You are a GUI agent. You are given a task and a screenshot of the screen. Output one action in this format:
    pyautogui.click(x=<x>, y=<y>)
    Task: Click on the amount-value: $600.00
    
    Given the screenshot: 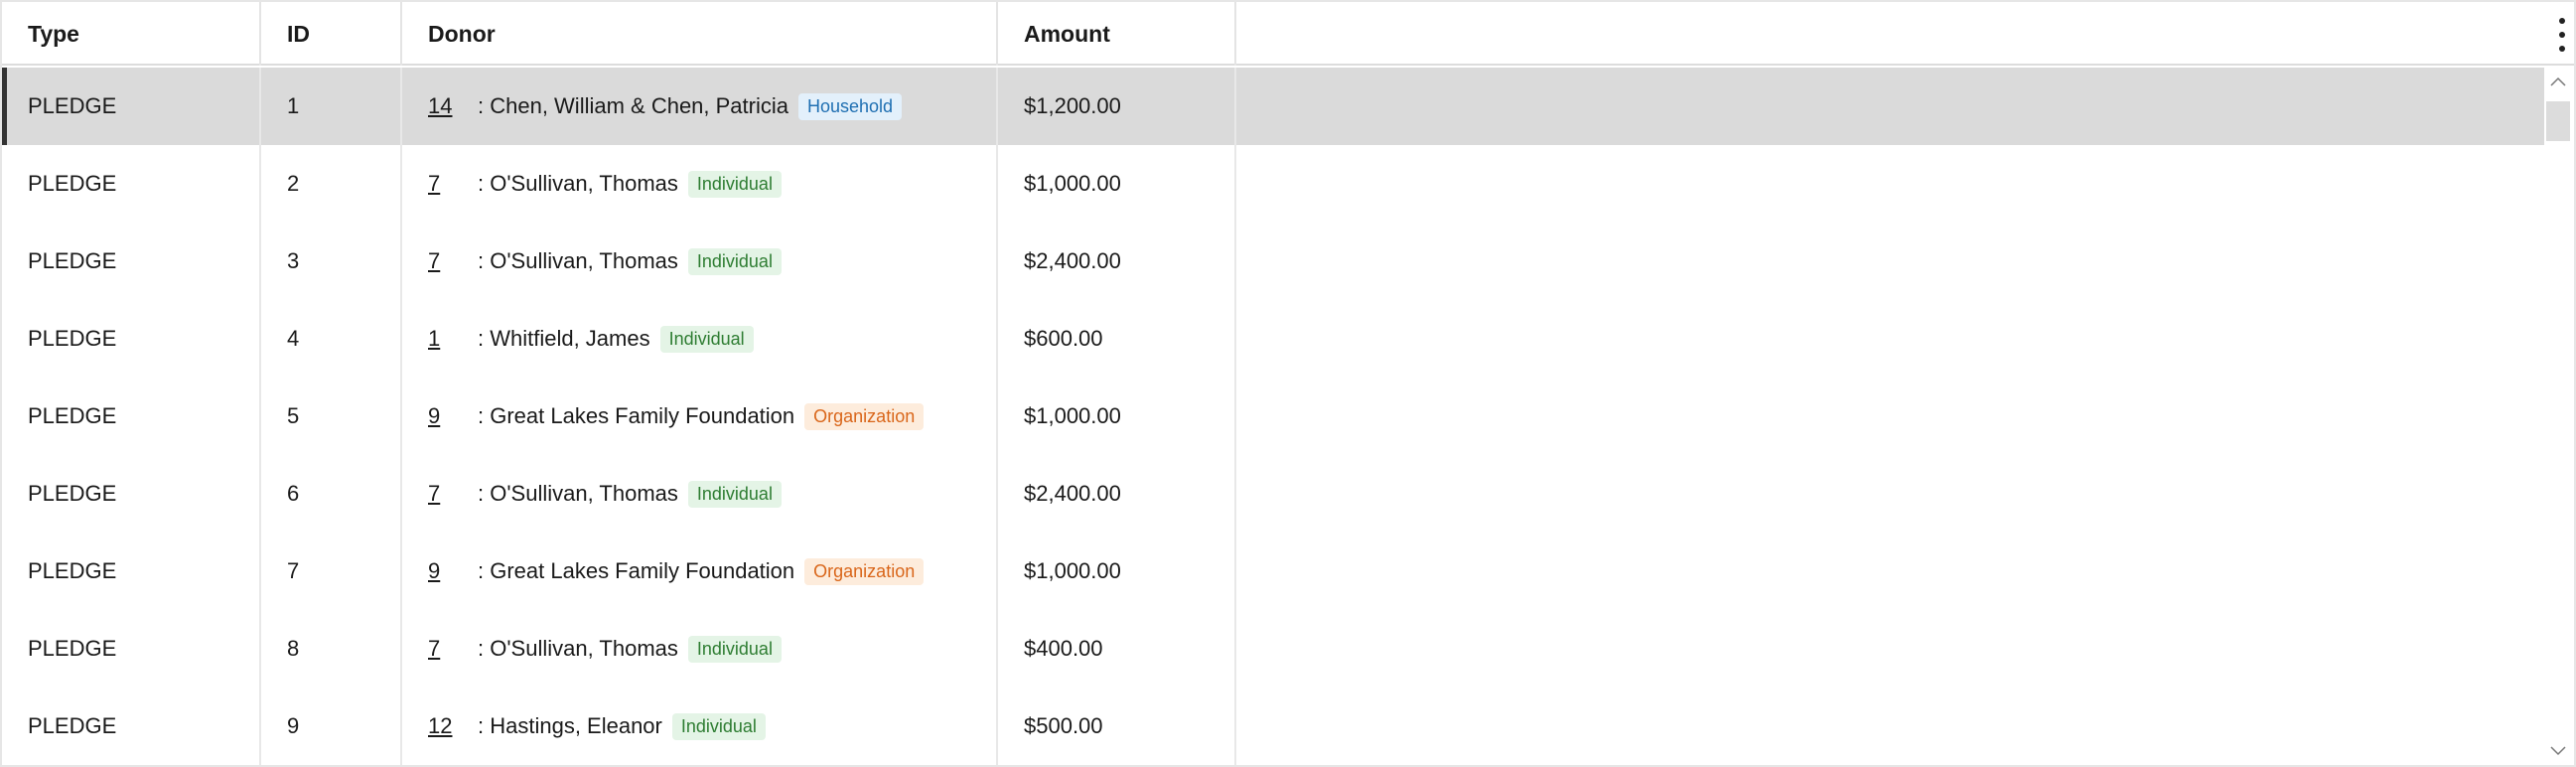 What is the action you would take?
    pyautogui.click(x=1063, y=338)
    